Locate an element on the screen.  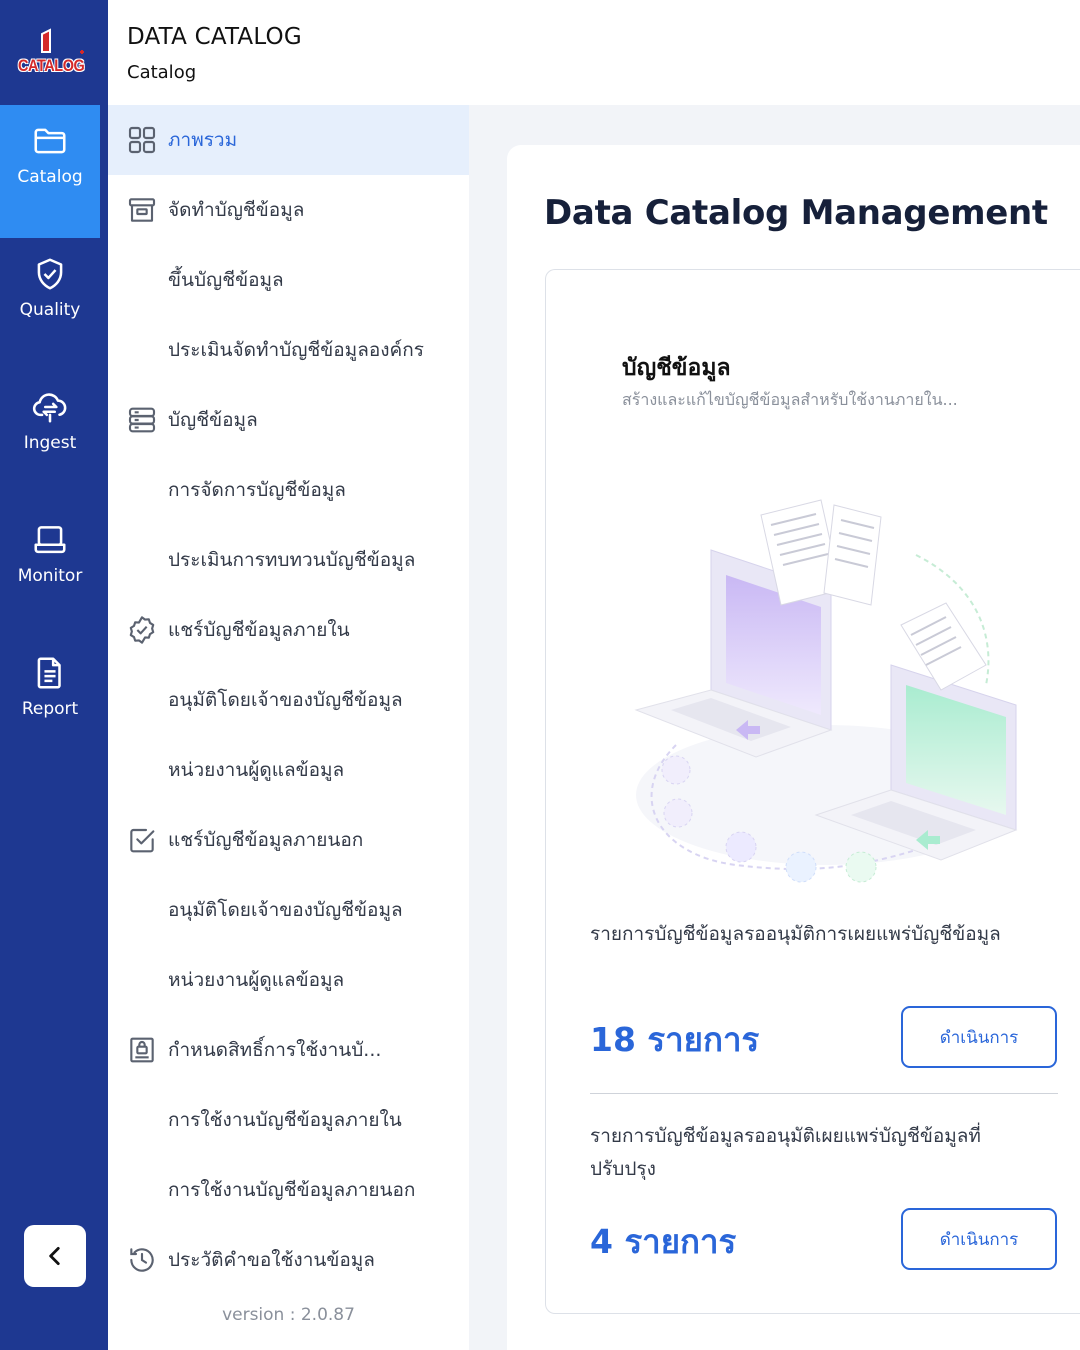
pending-publish-count: 18 รายการ is located at coordinates (675, 1039).